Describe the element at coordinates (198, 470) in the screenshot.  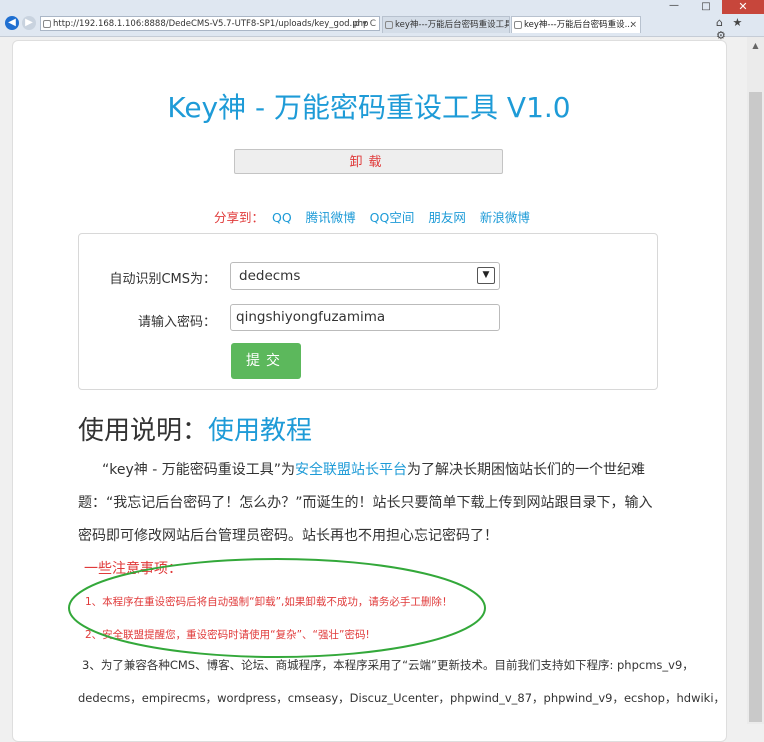
I see `para-text-1: “key神 - 万能密码重设工具”为` at that location.